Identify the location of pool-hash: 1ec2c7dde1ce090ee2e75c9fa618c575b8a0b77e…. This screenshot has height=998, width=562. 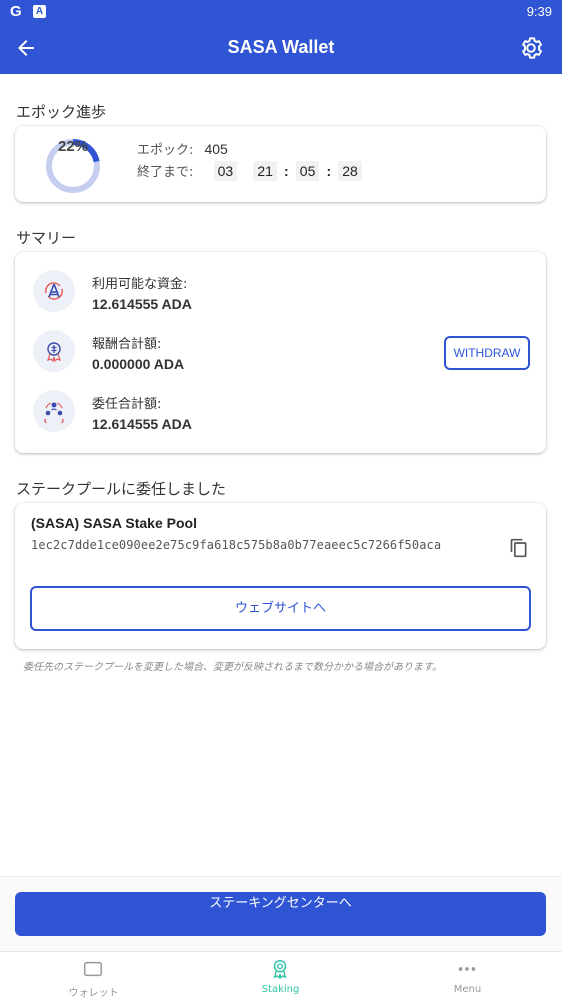
(236, 545).